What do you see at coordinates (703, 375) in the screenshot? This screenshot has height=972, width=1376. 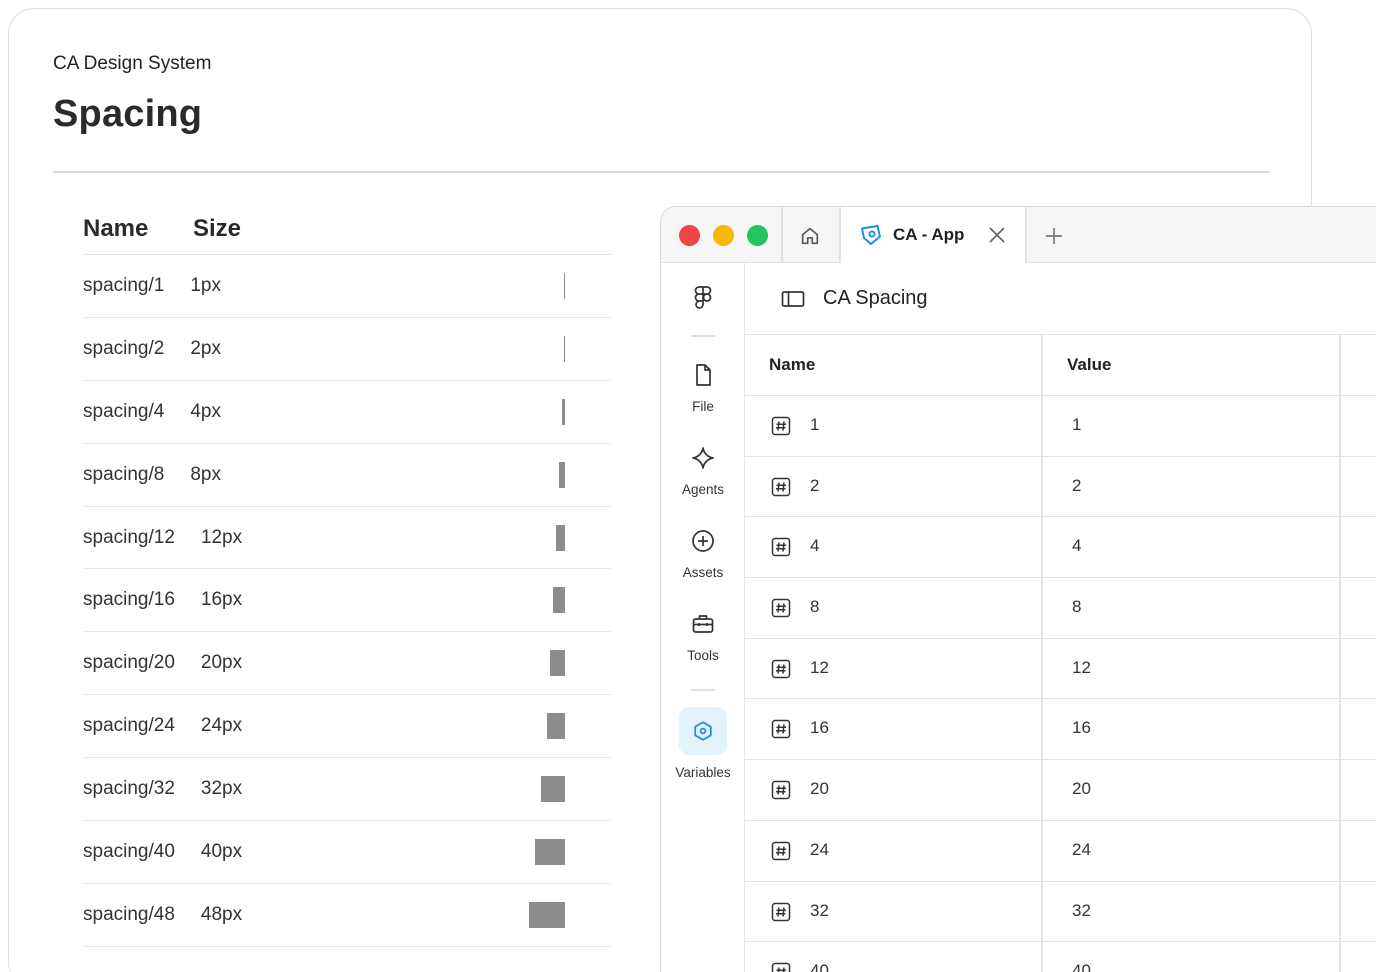 I see `file-icon` at bounding box center [703, 375].